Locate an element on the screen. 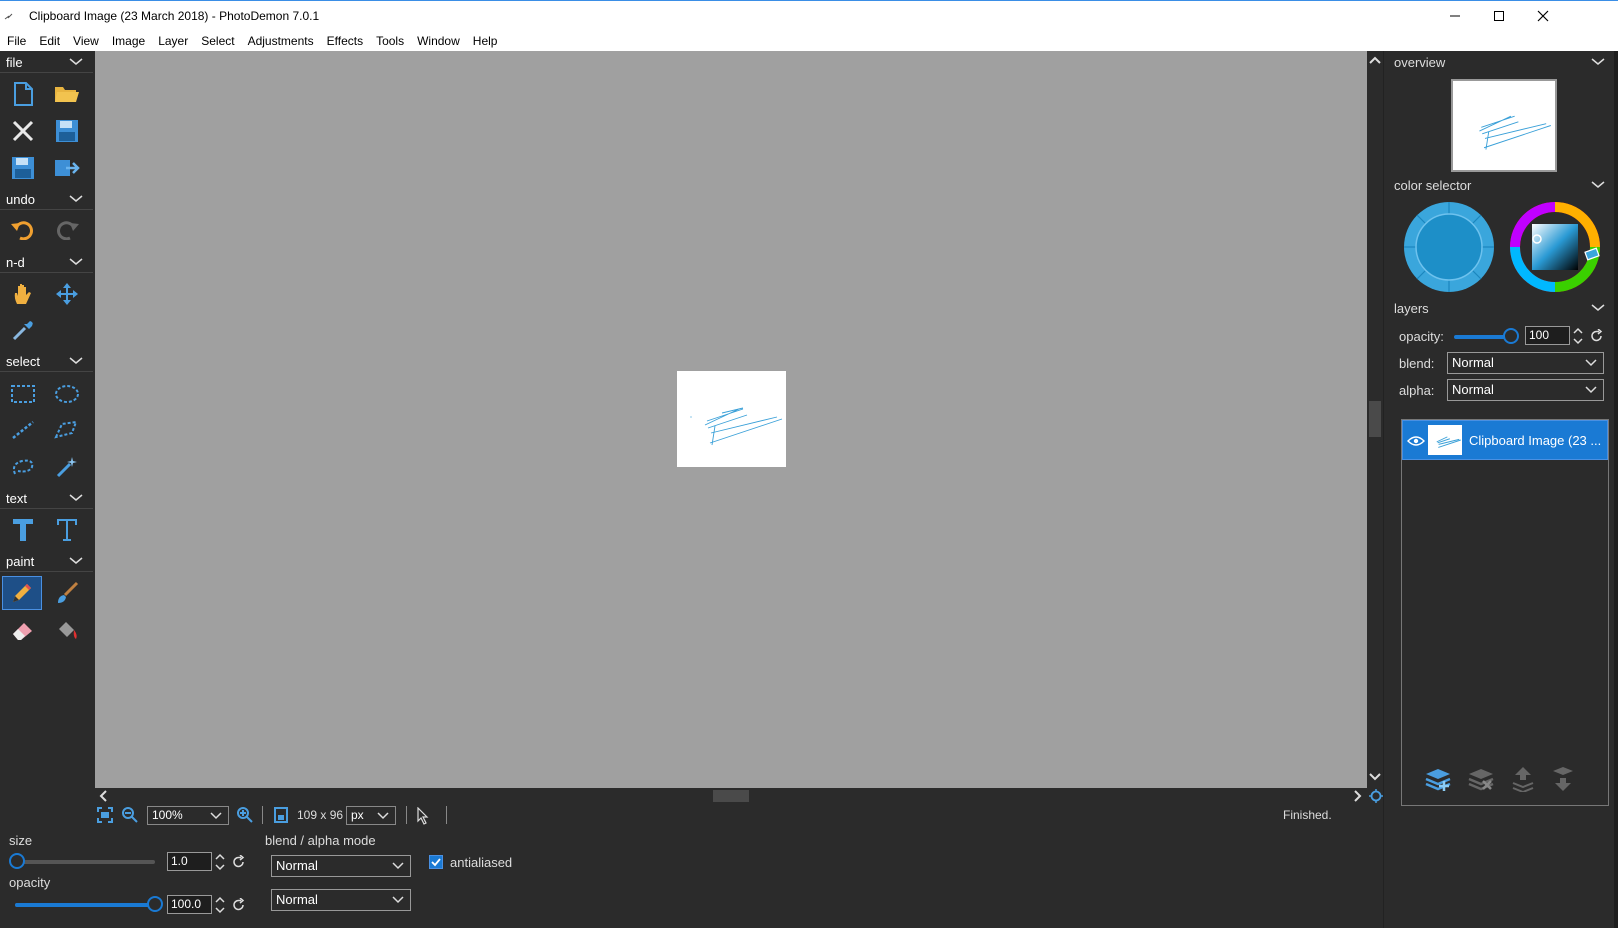  opacity-input: 100.0 is located at coordinates (189, 904).